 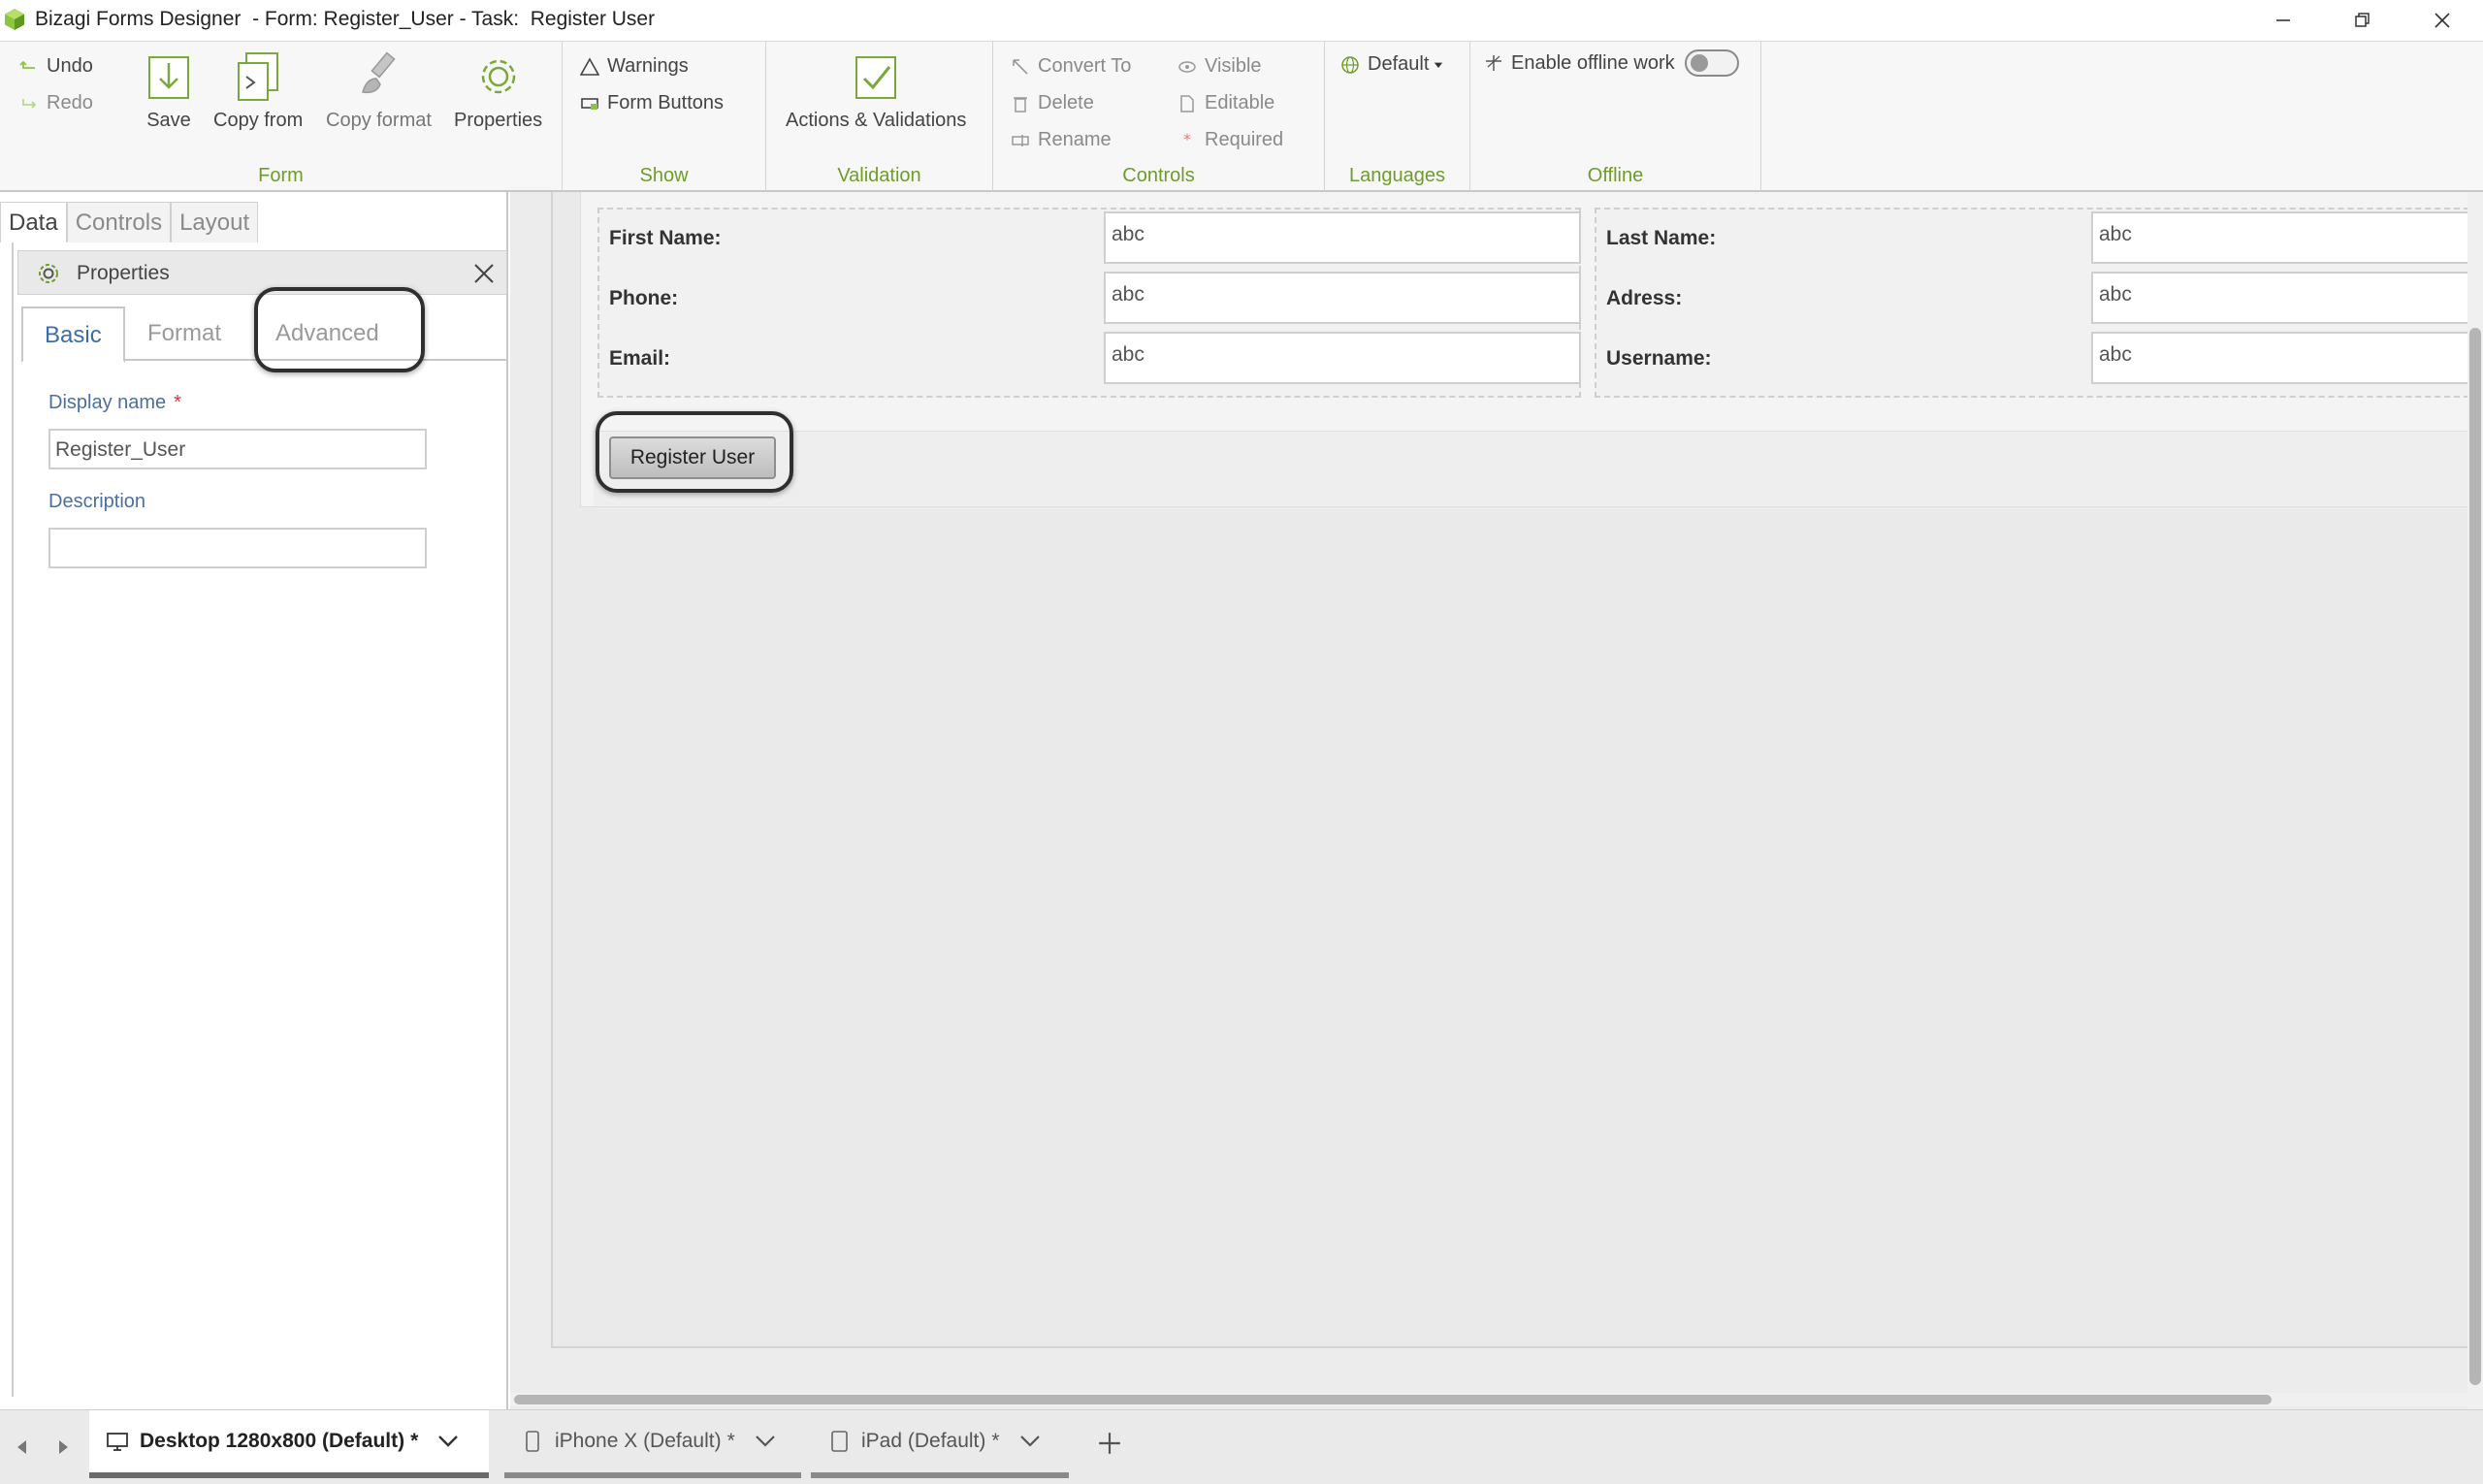 What do you see at coordinates (118, 1442) in the screenshot?
I see `monitor-icon` at bounding box center [118, 1442].